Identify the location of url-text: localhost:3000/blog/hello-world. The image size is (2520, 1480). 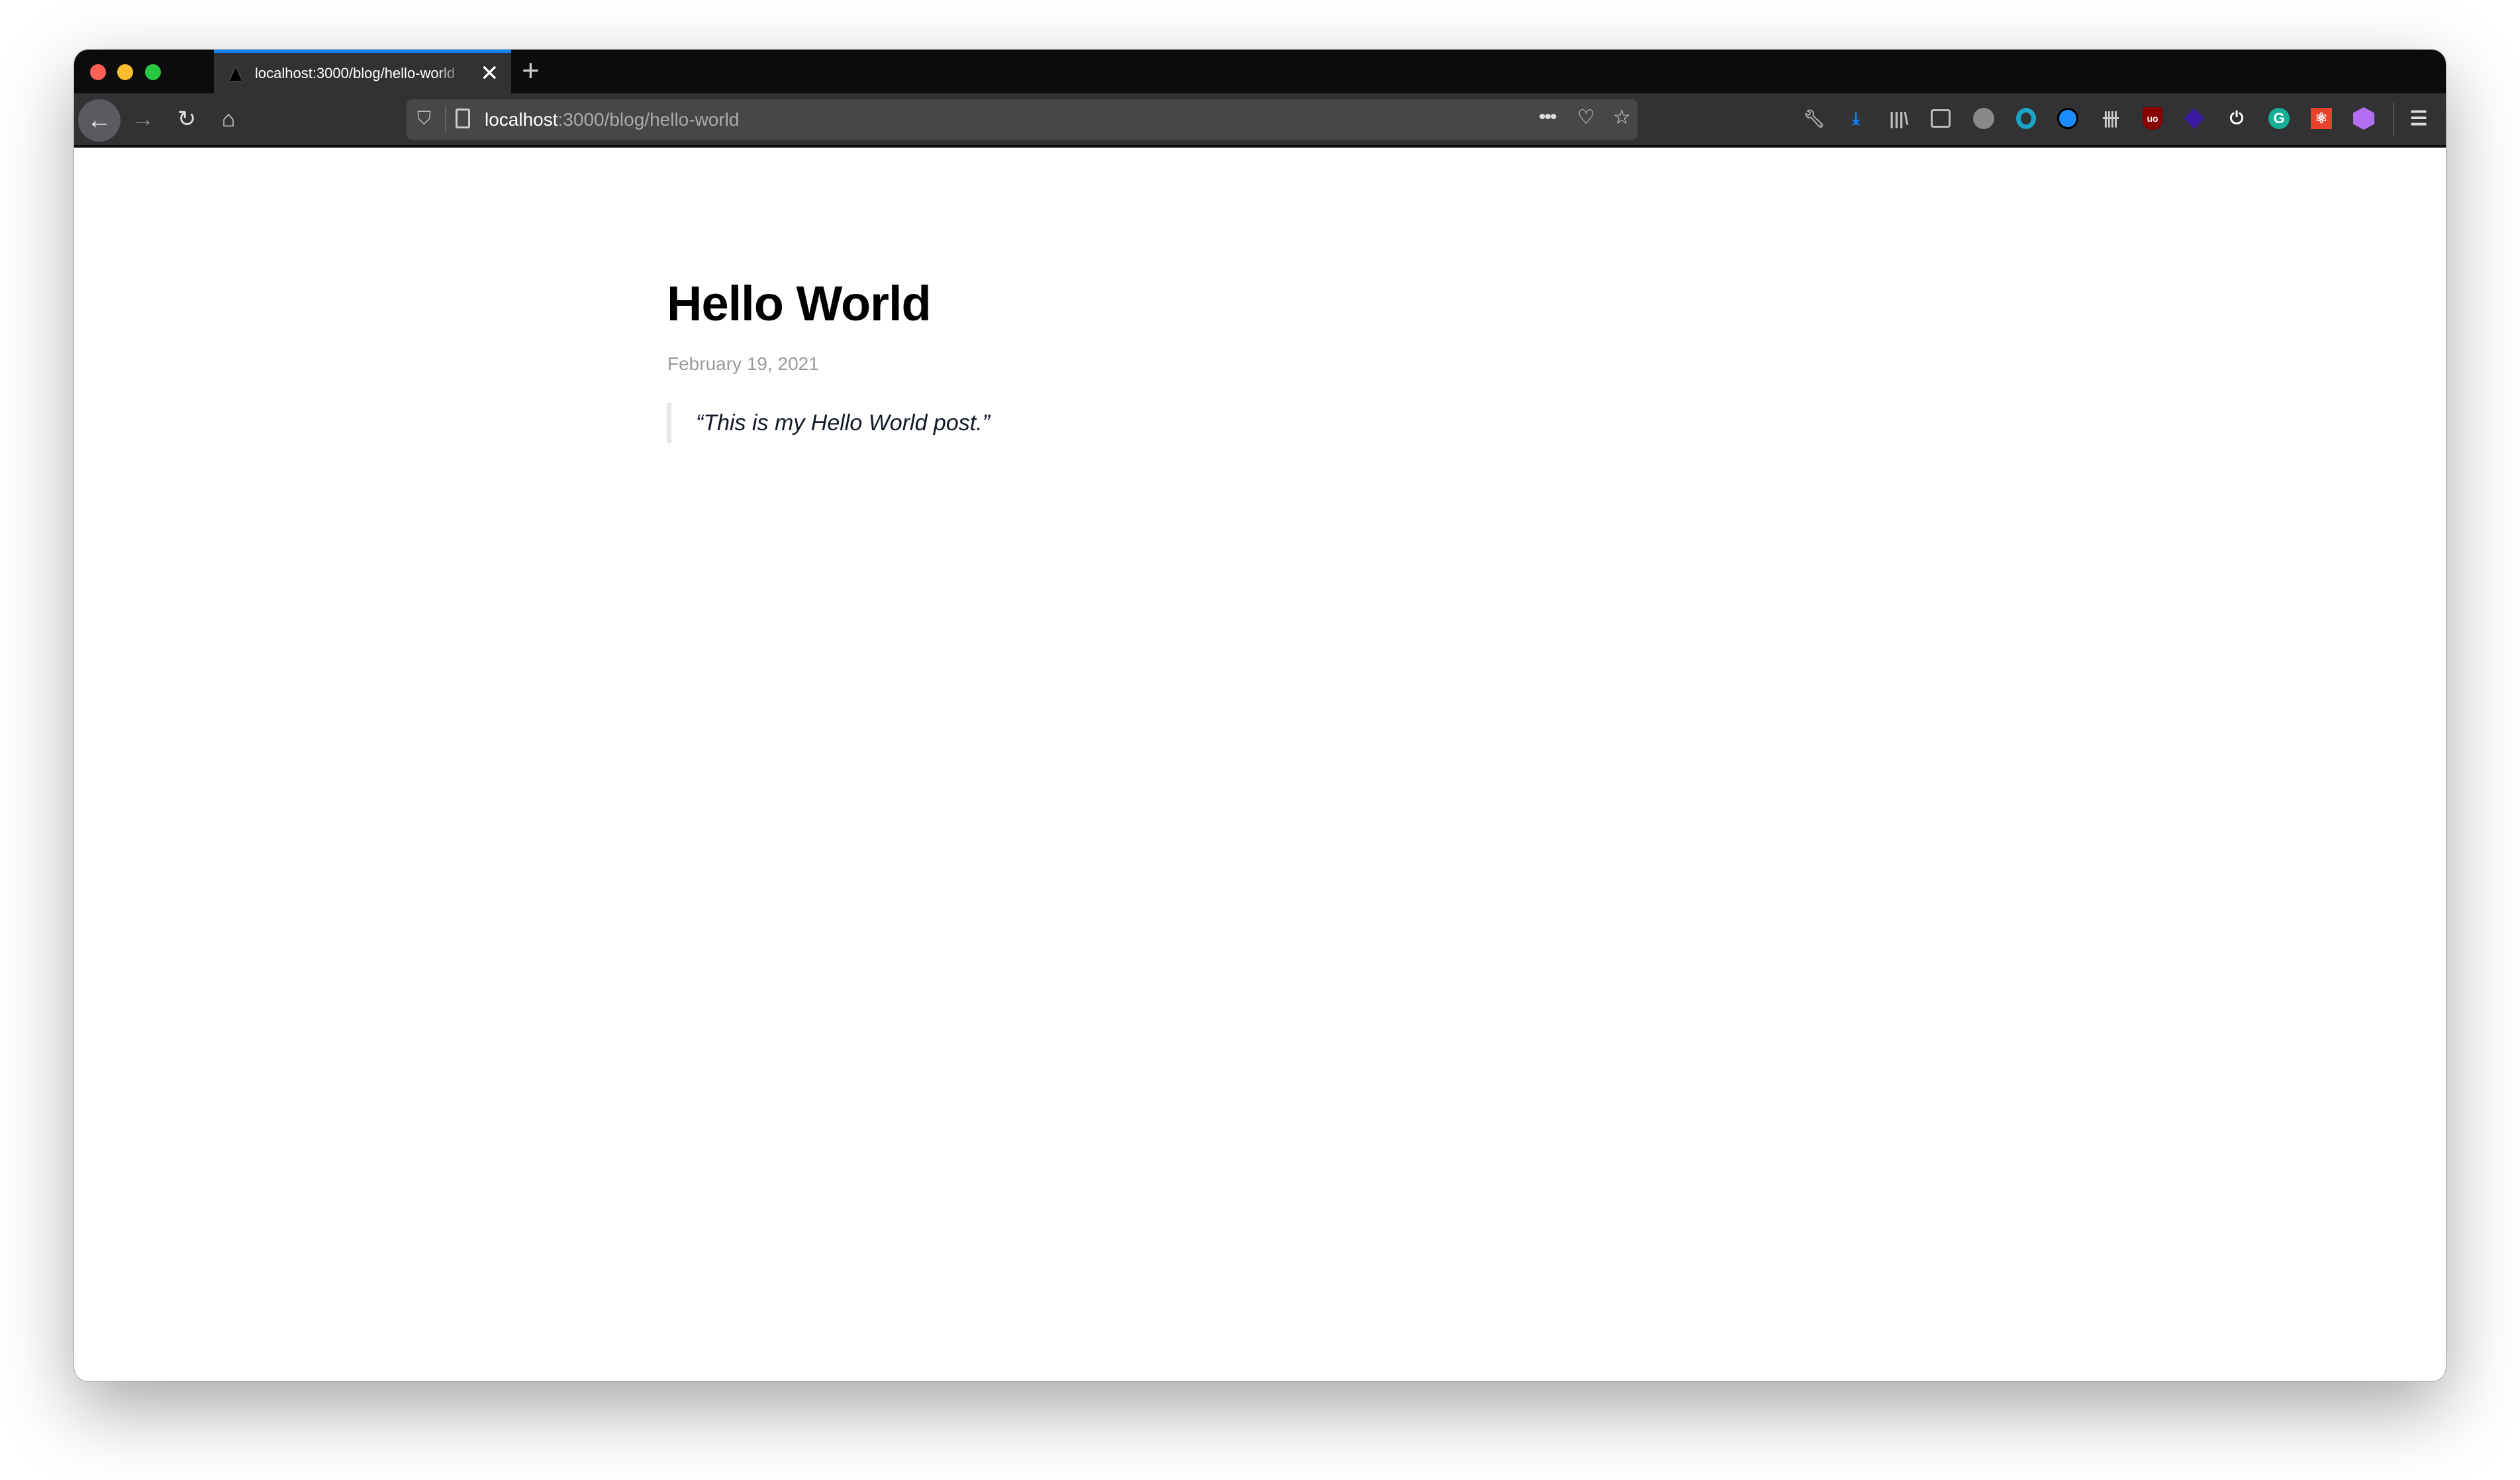
(612, 119).